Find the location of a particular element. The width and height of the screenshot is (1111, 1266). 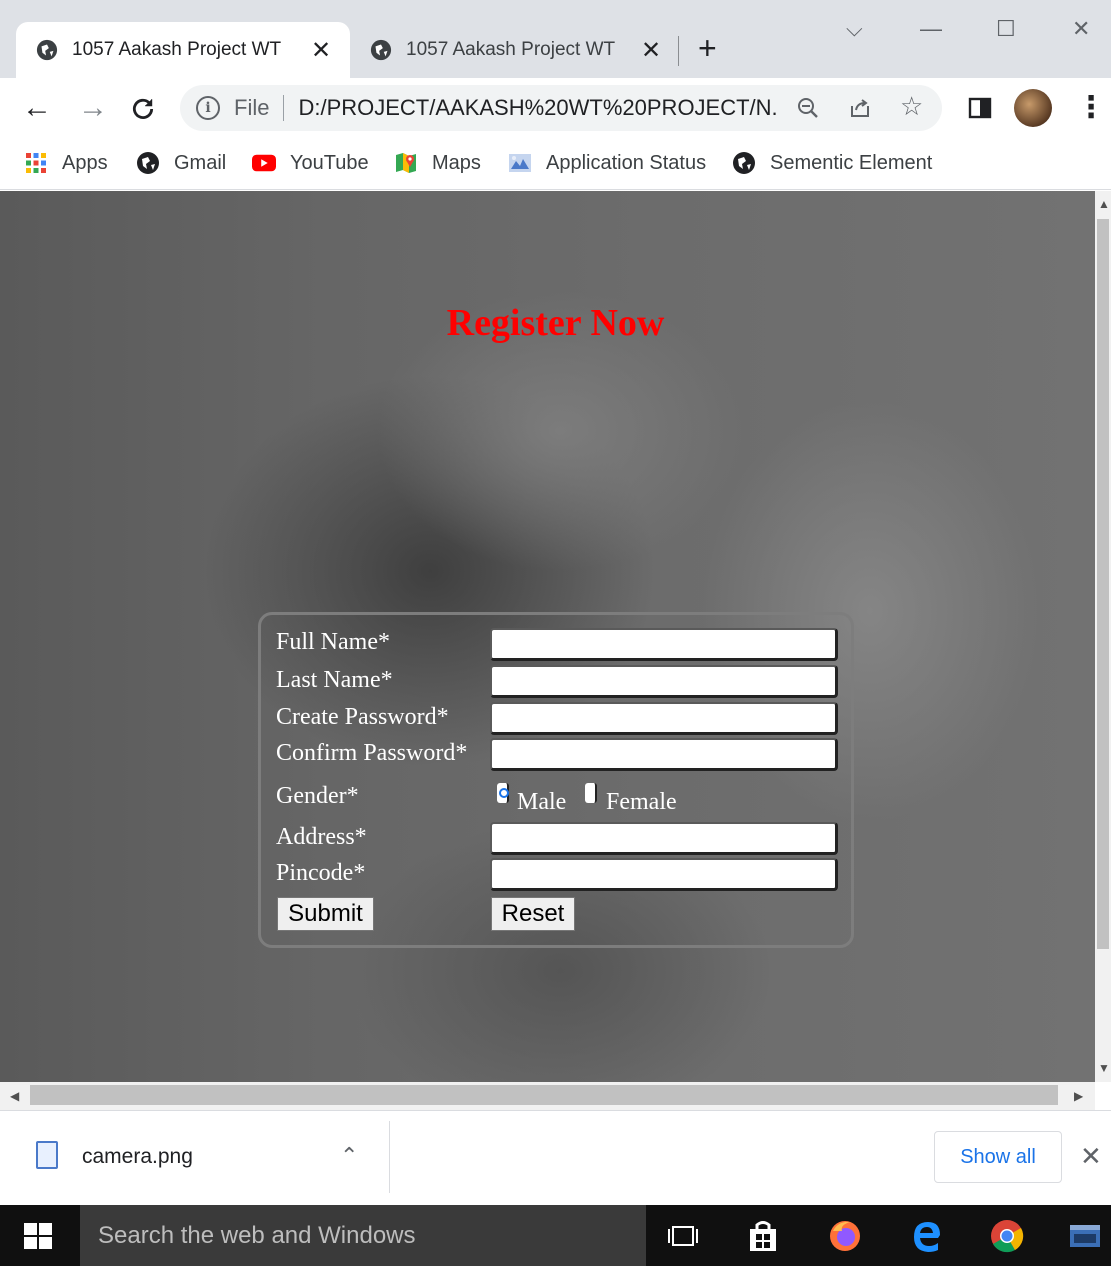

create-password-label: Create Password* is located at coordinates (362, 717).